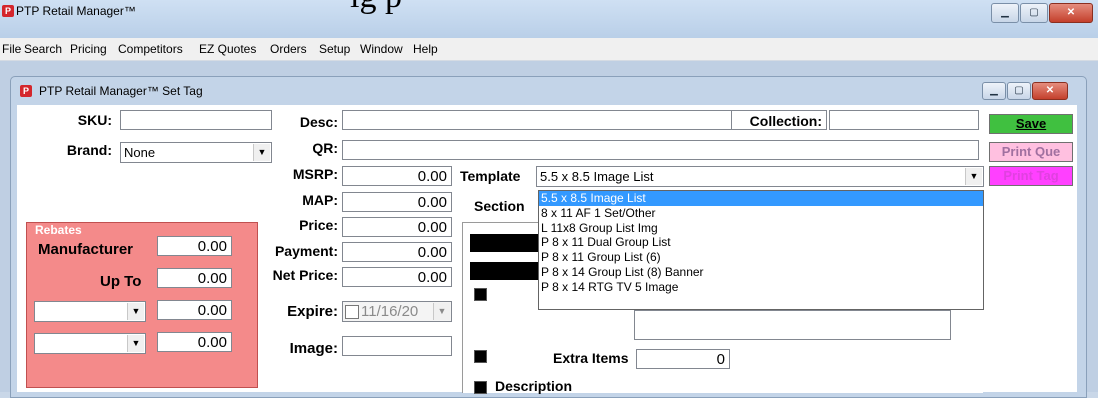  What do you see at coordinates (194, 310) in the screenshot?
I see `rebate-input-3: 0.00` at bounding box center [194, 310].